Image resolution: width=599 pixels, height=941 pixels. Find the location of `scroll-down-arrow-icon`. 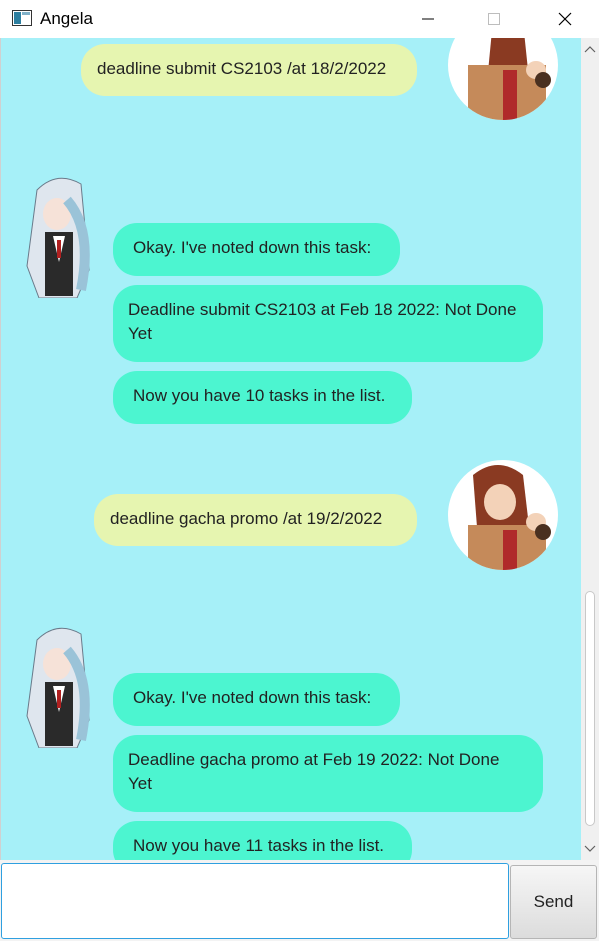

scroll-down-arrow-icon is located at coordinates (590, 849).